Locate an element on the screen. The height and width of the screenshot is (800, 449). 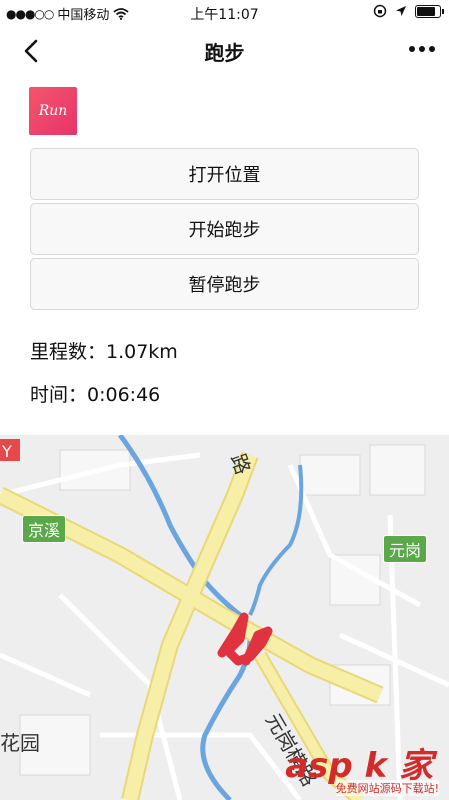
battery-icon is located at coordinates (429, 11).